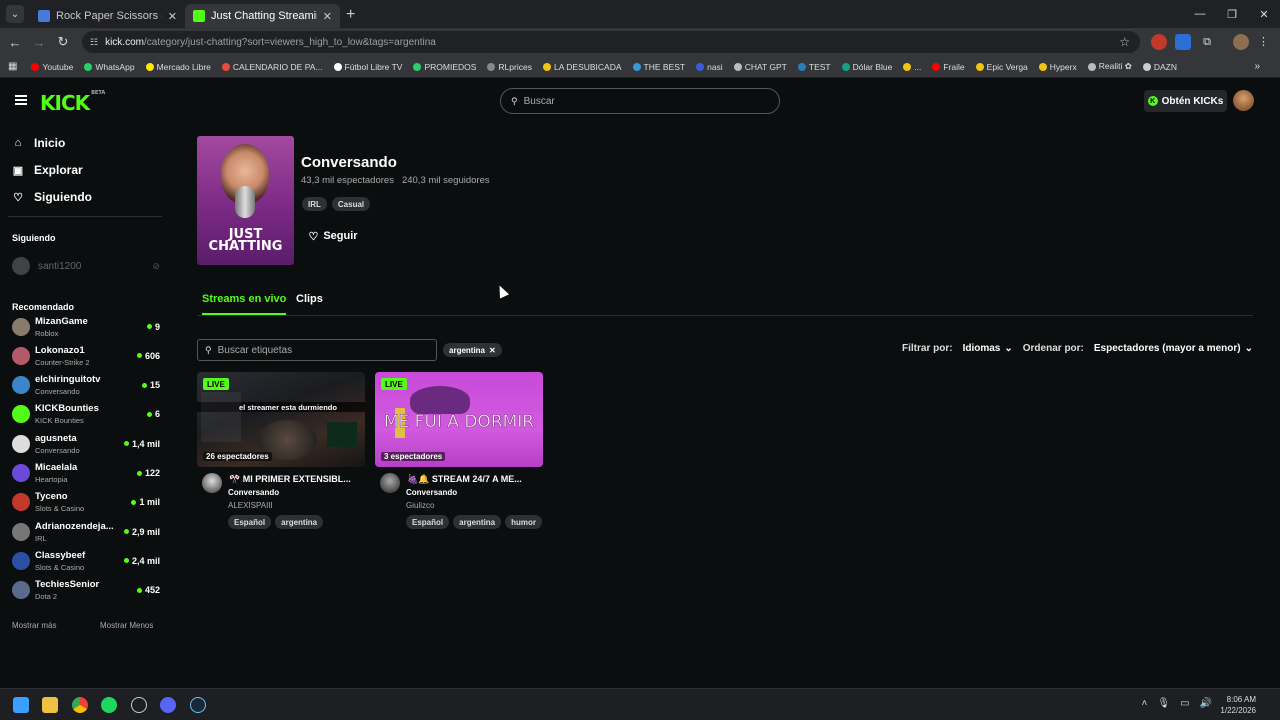  What do you see at coordinates (351, 204) in the screenshot?
I see `category-tag: Casual` at bounding box center [351, 204].